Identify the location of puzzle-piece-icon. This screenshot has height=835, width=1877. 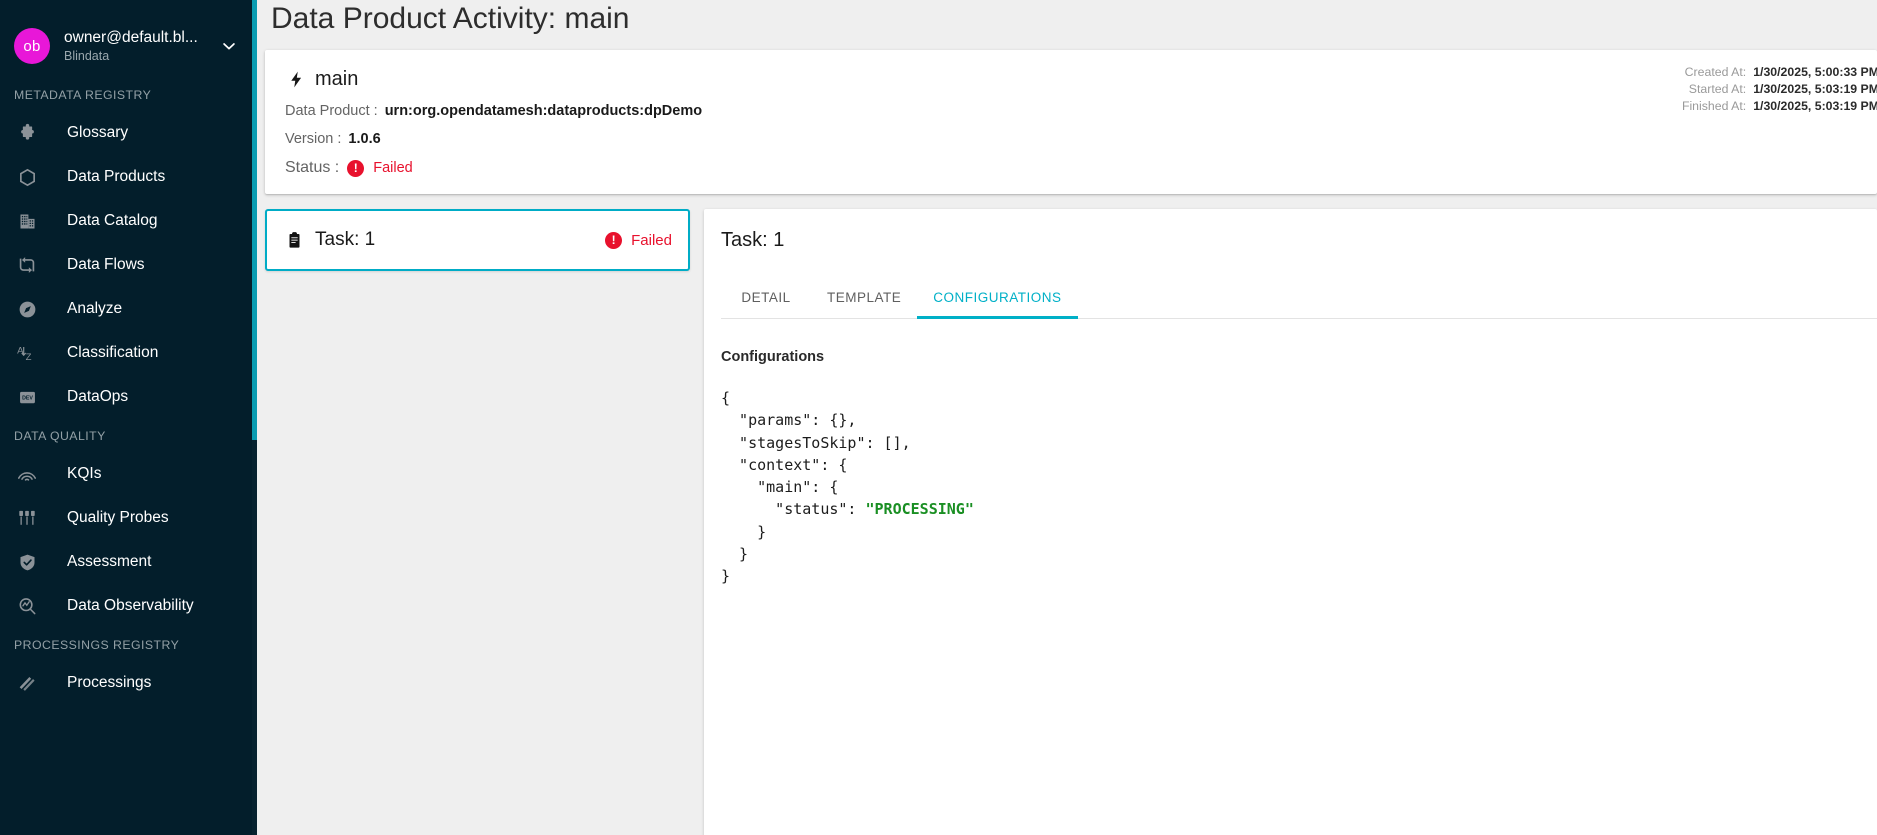
(27, 133).